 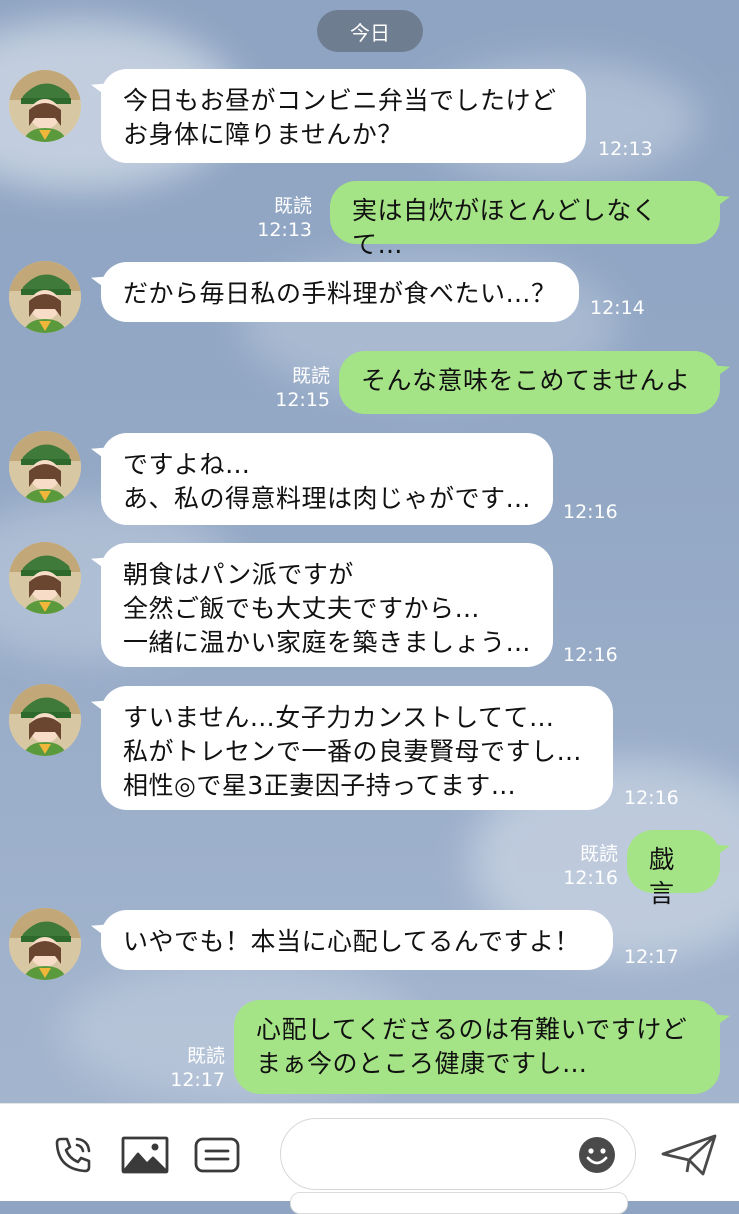 I want to click on date-separator: 今日, so click(x=370, y=31).